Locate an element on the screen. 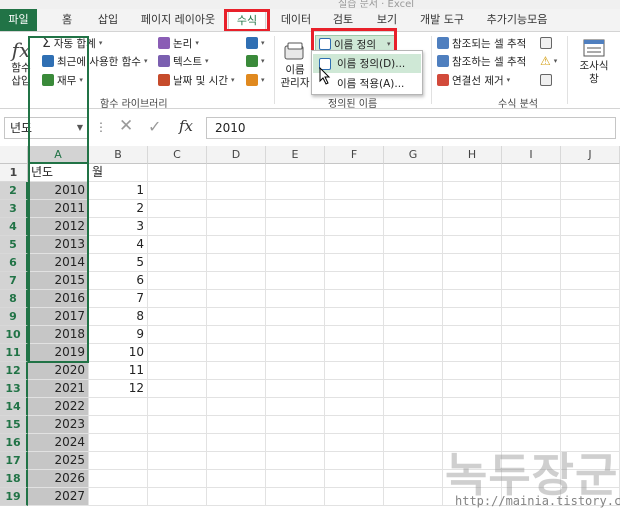 The image size is (620, 521). cell-b9: 8 is located at coordinates (118, 317).